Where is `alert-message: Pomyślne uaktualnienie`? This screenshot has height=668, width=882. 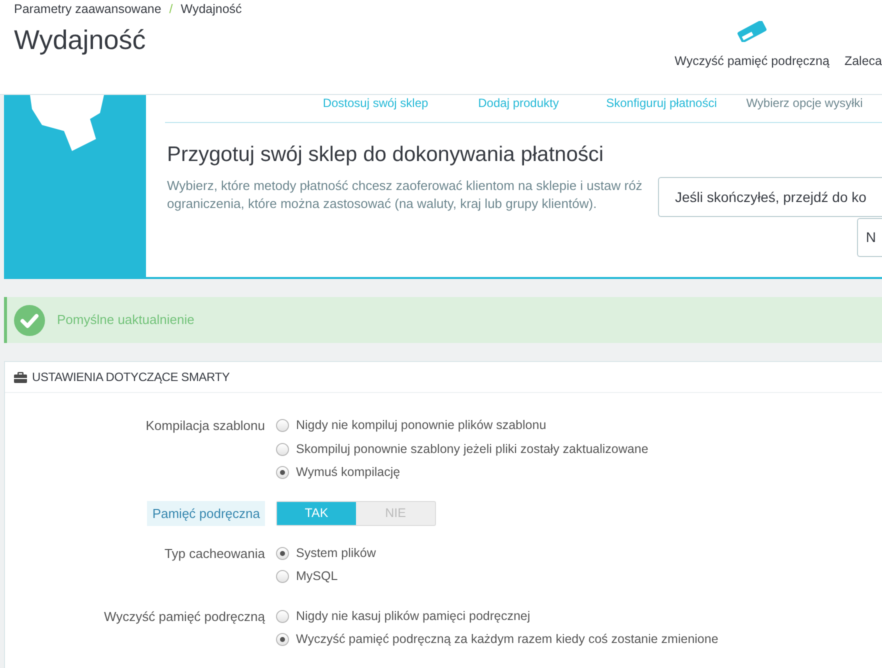 alert-message: Pomyślne uaktualnienie is located at coordinates (125, 320).